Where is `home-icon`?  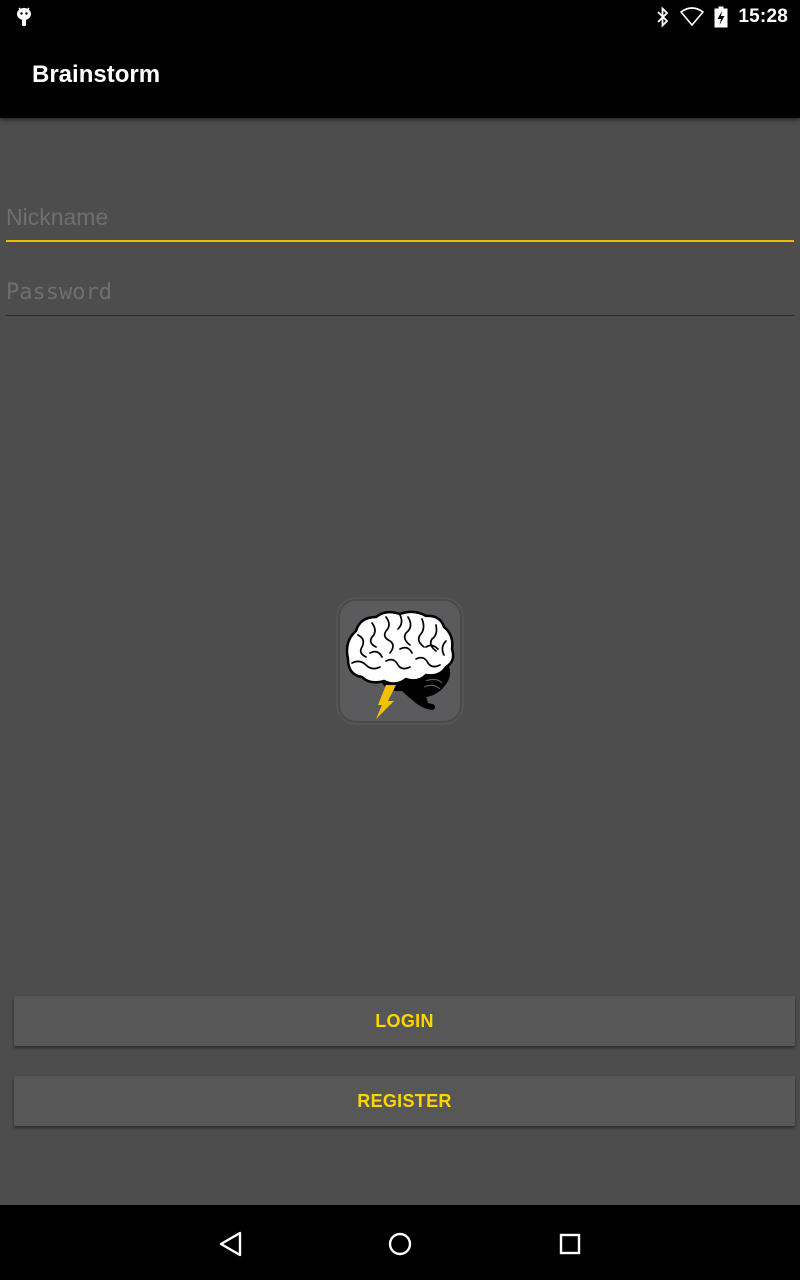 home-icon is located at coordinates (400, 1244).